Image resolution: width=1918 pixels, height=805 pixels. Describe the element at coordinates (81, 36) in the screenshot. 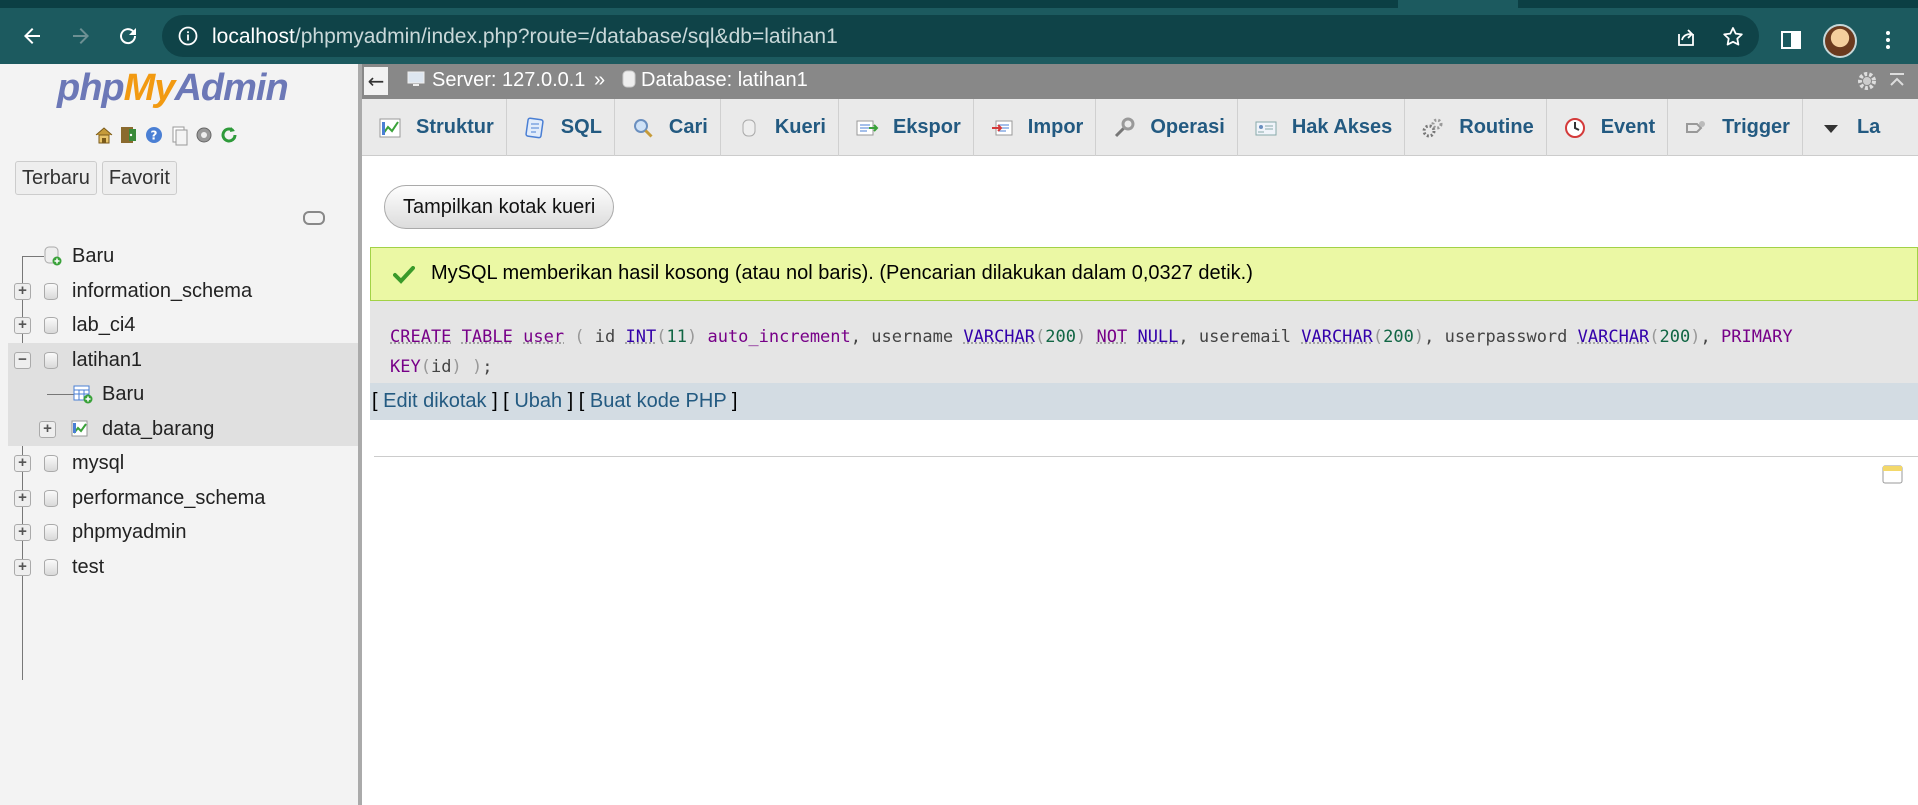

I see `forward-icon` at that location.